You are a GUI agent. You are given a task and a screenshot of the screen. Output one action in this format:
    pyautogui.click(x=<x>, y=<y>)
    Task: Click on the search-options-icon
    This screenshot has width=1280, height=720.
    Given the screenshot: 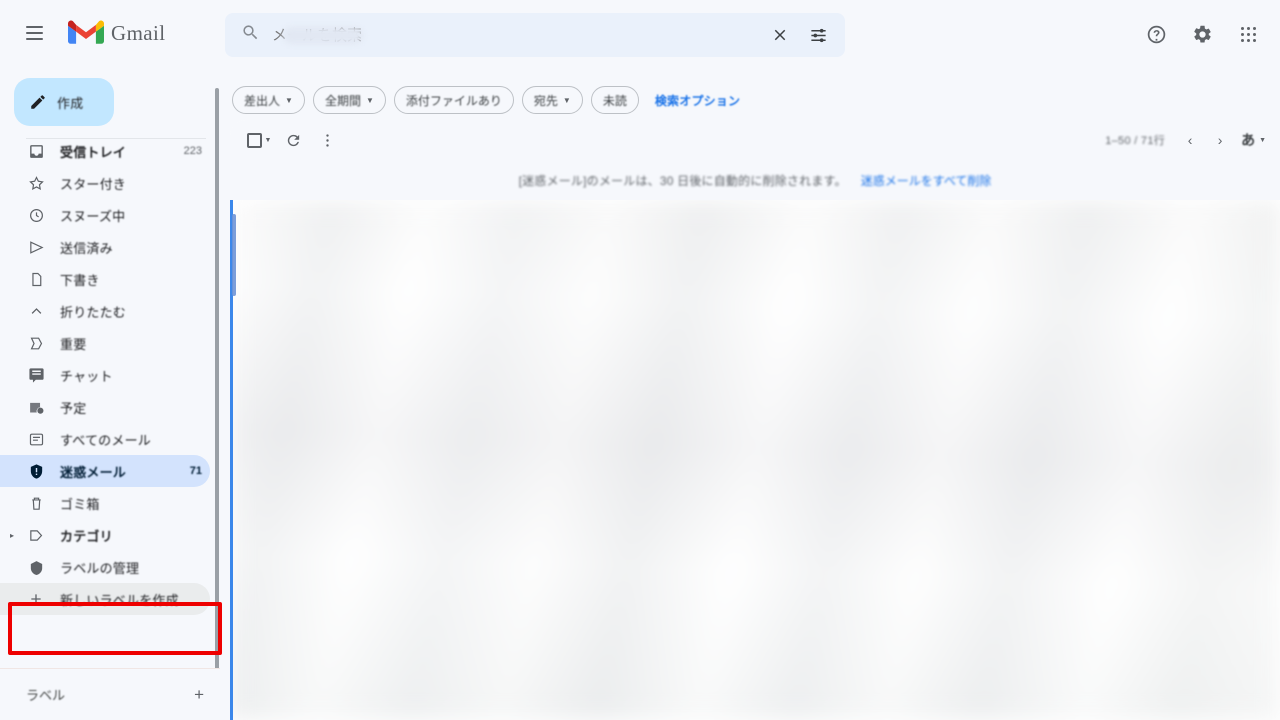 What is the action you would take?
    pyautogui.click(x=818, y=35)
    